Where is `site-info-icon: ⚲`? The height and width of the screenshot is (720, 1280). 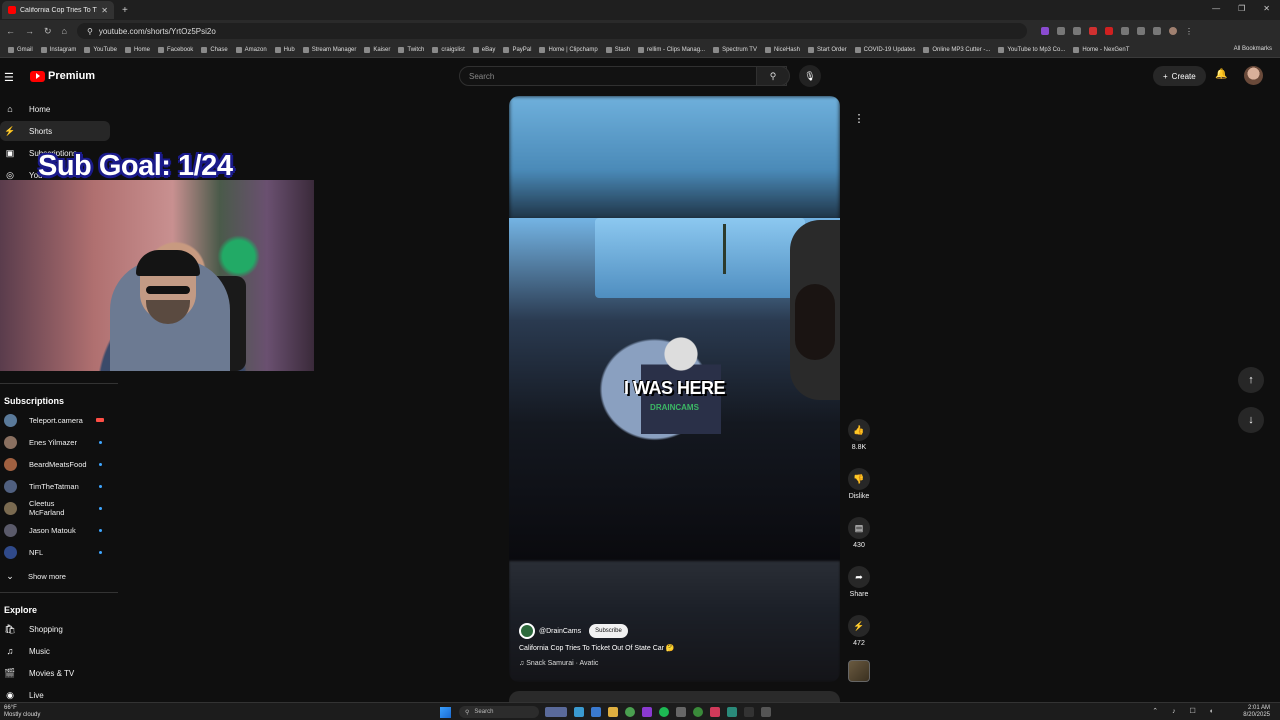 site-info-icon: ⚲ is located at coordinates (90, 31).